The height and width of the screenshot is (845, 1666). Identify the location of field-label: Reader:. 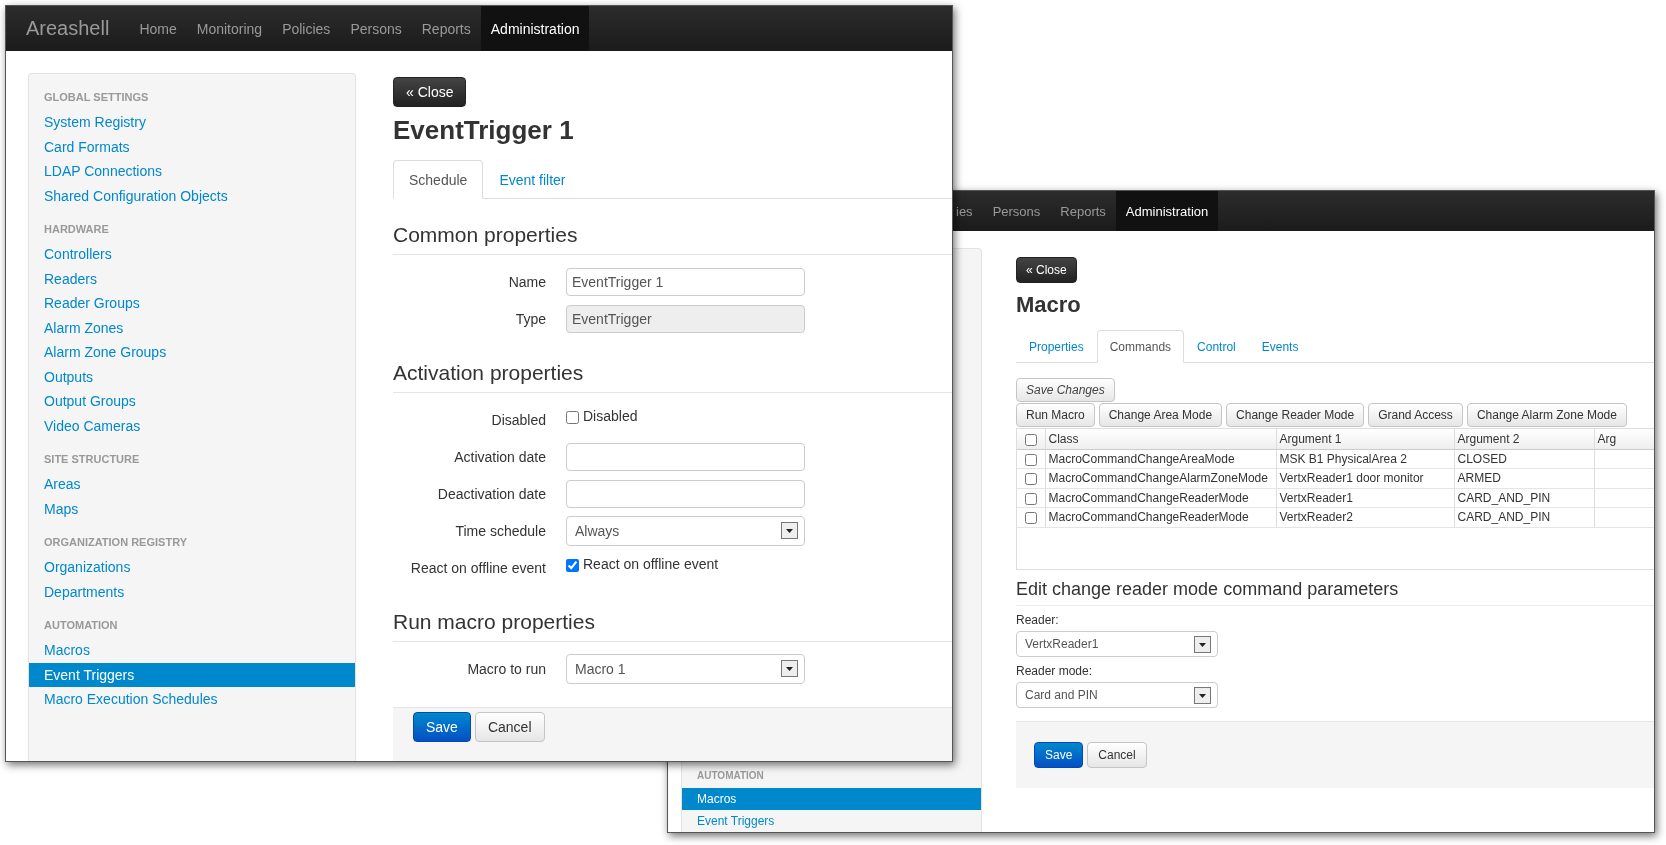
(1038, 620).